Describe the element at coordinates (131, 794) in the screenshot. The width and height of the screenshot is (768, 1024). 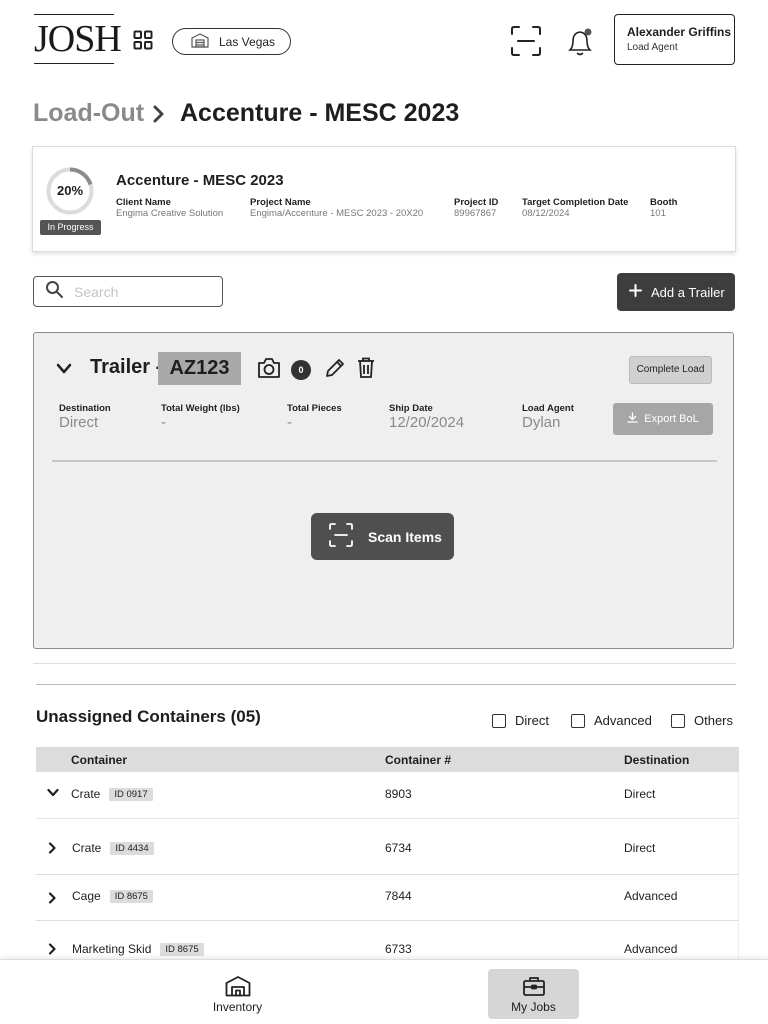
I see `container-id-chip: ID 0917` at that location.